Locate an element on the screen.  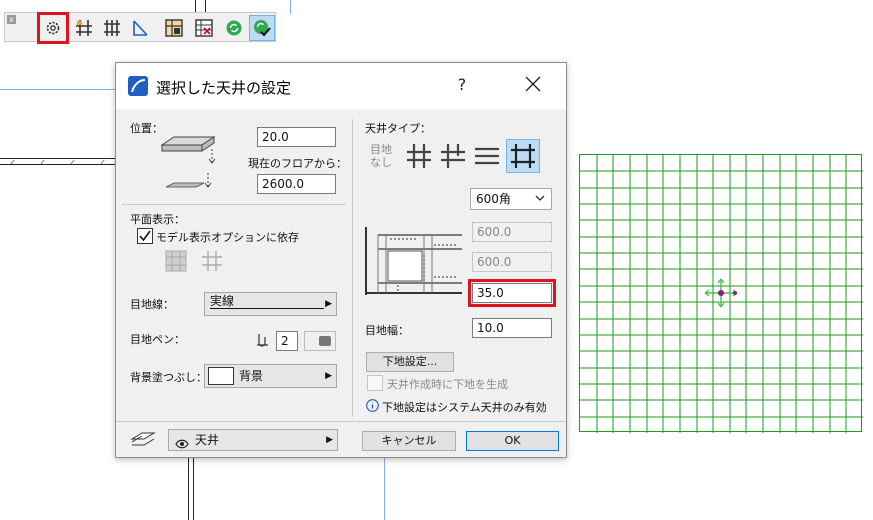
joint-width-field: 10.0 is located at coordinates (512, 328).